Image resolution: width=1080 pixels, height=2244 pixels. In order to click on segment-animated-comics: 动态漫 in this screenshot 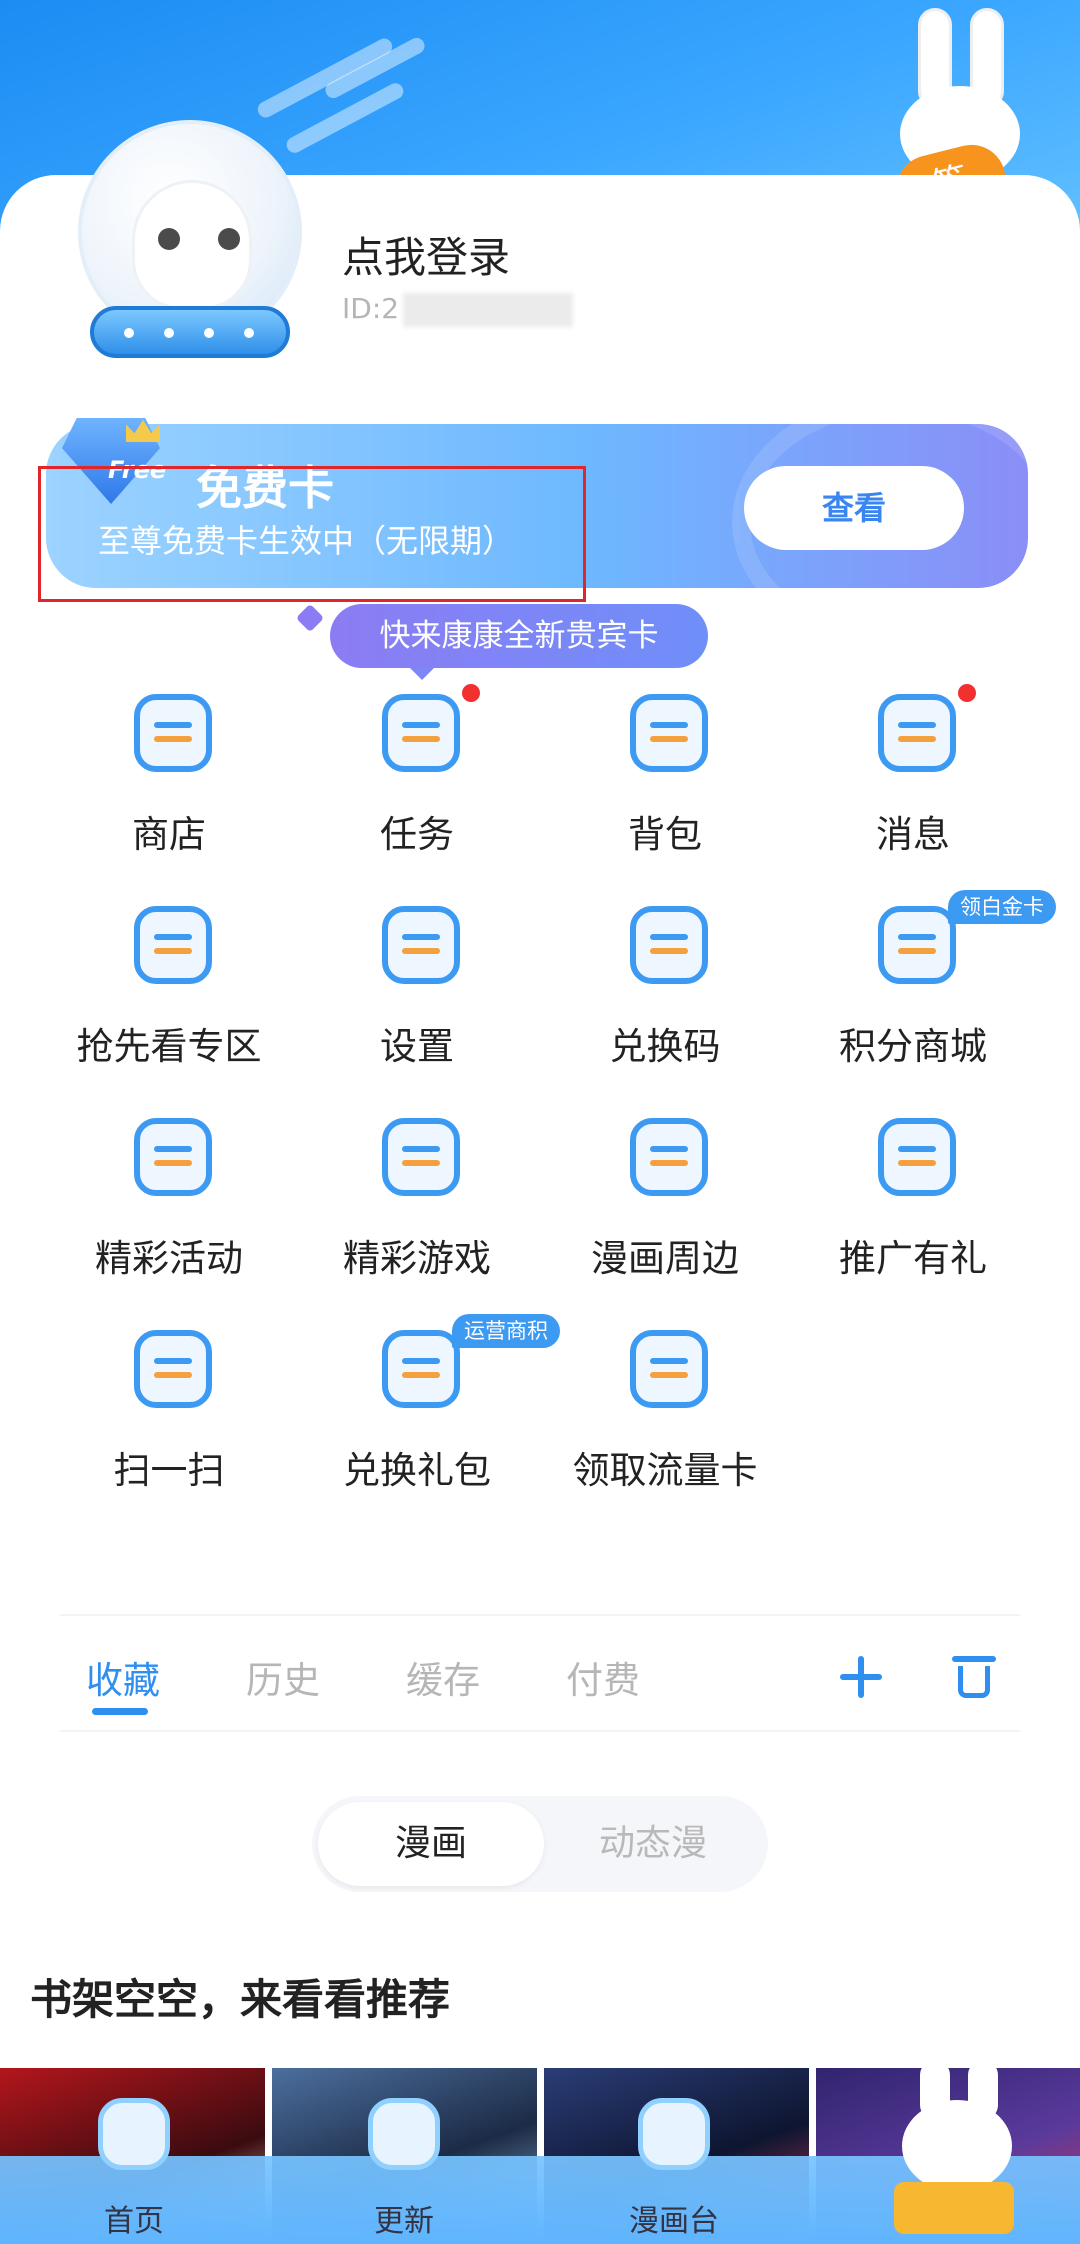, I will do `click(653, 1844)`.